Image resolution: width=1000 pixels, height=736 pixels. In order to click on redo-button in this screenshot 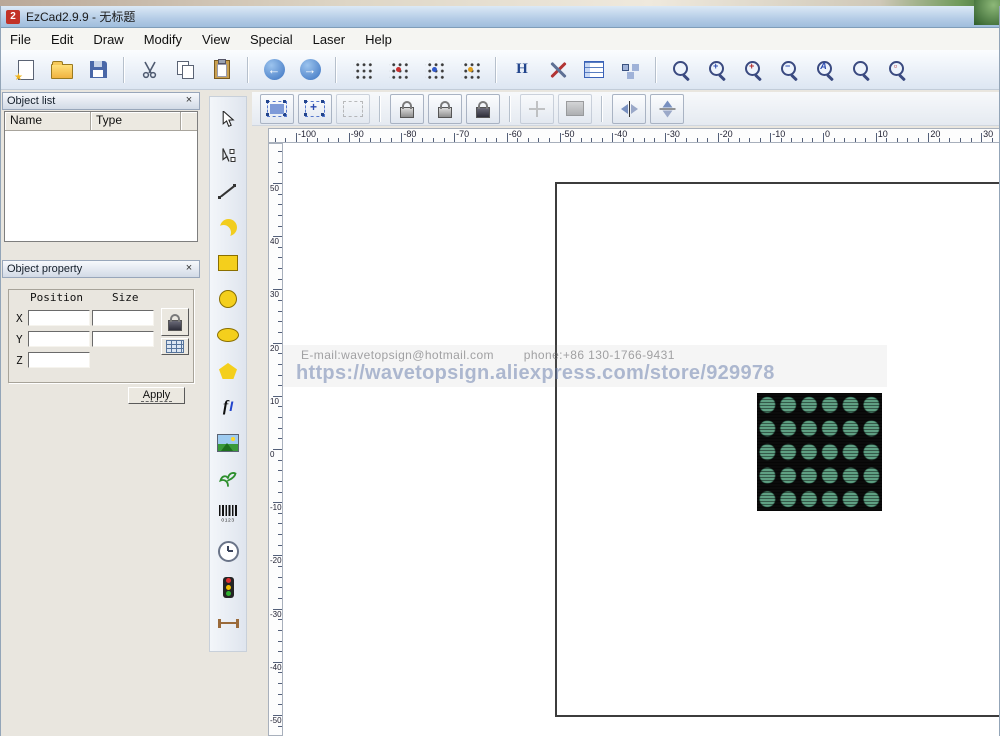, I will do `click(310, 70)`.